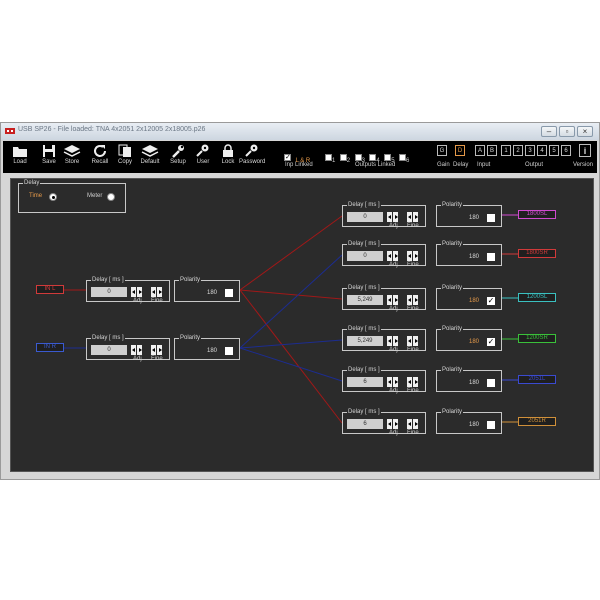  What do you see at coordinates (291, 356) in the screenshot?
I see `route-link-left` at bounding box center [291, 356].